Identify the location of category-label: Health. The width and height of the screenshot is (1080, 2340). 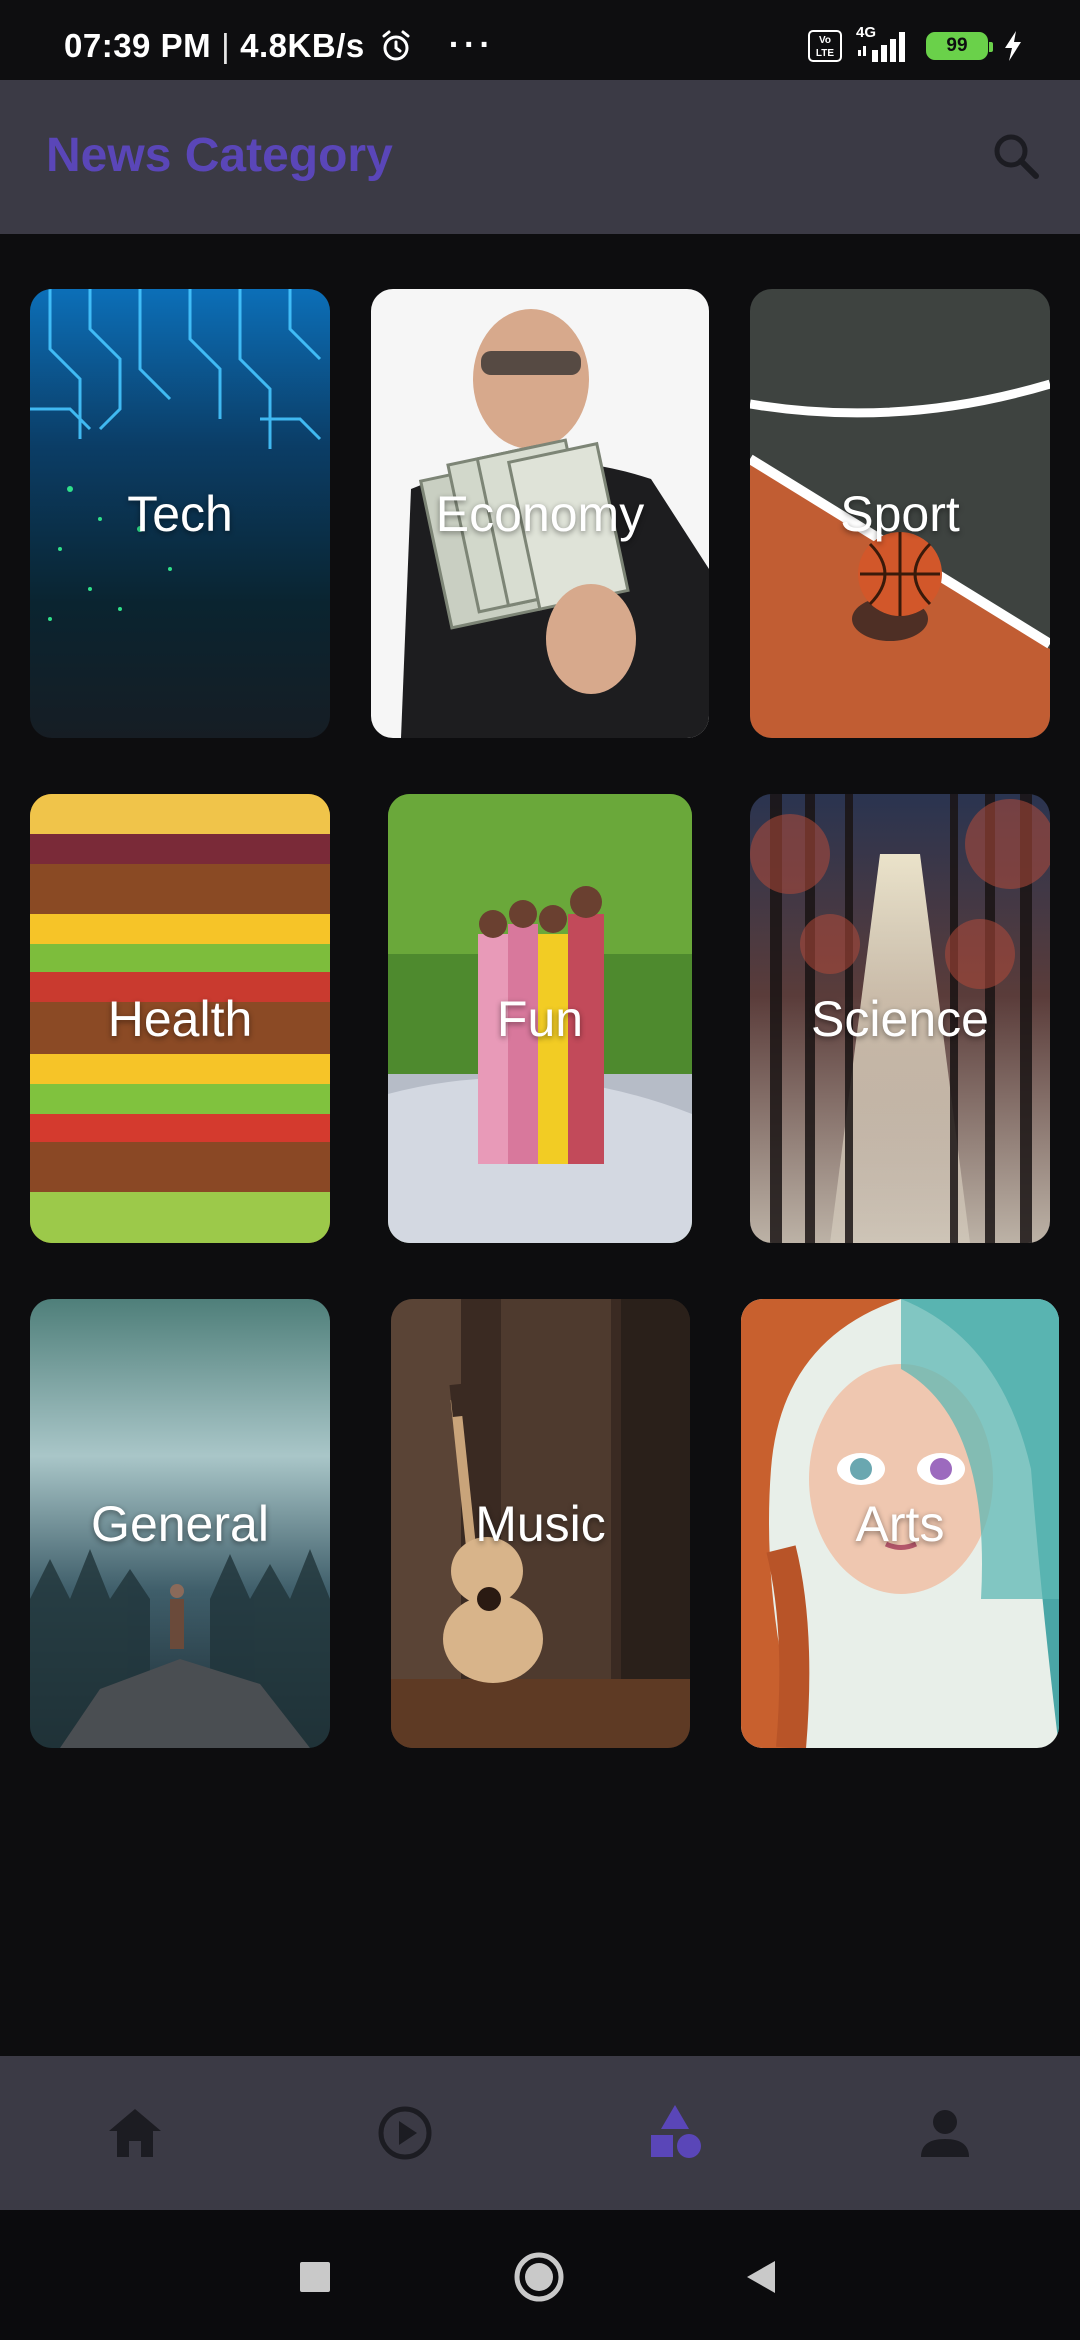
(180, 1018).